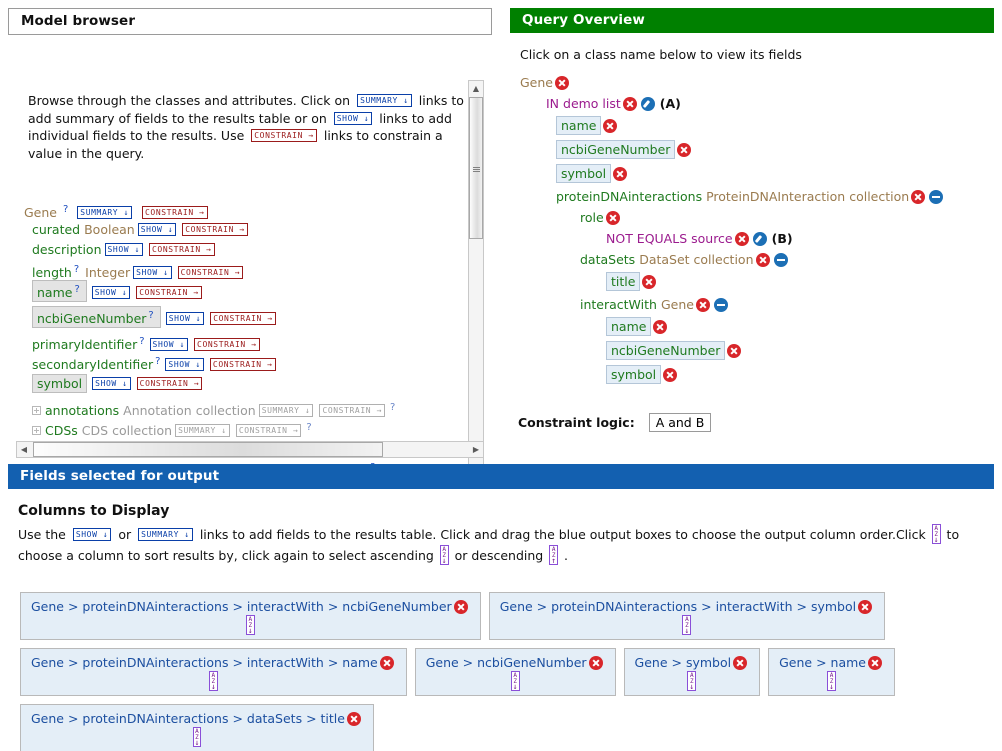 The image size is (1002, 751). I want to click on root-constrain-link: CONSTRAIN →, so click(175, 213).